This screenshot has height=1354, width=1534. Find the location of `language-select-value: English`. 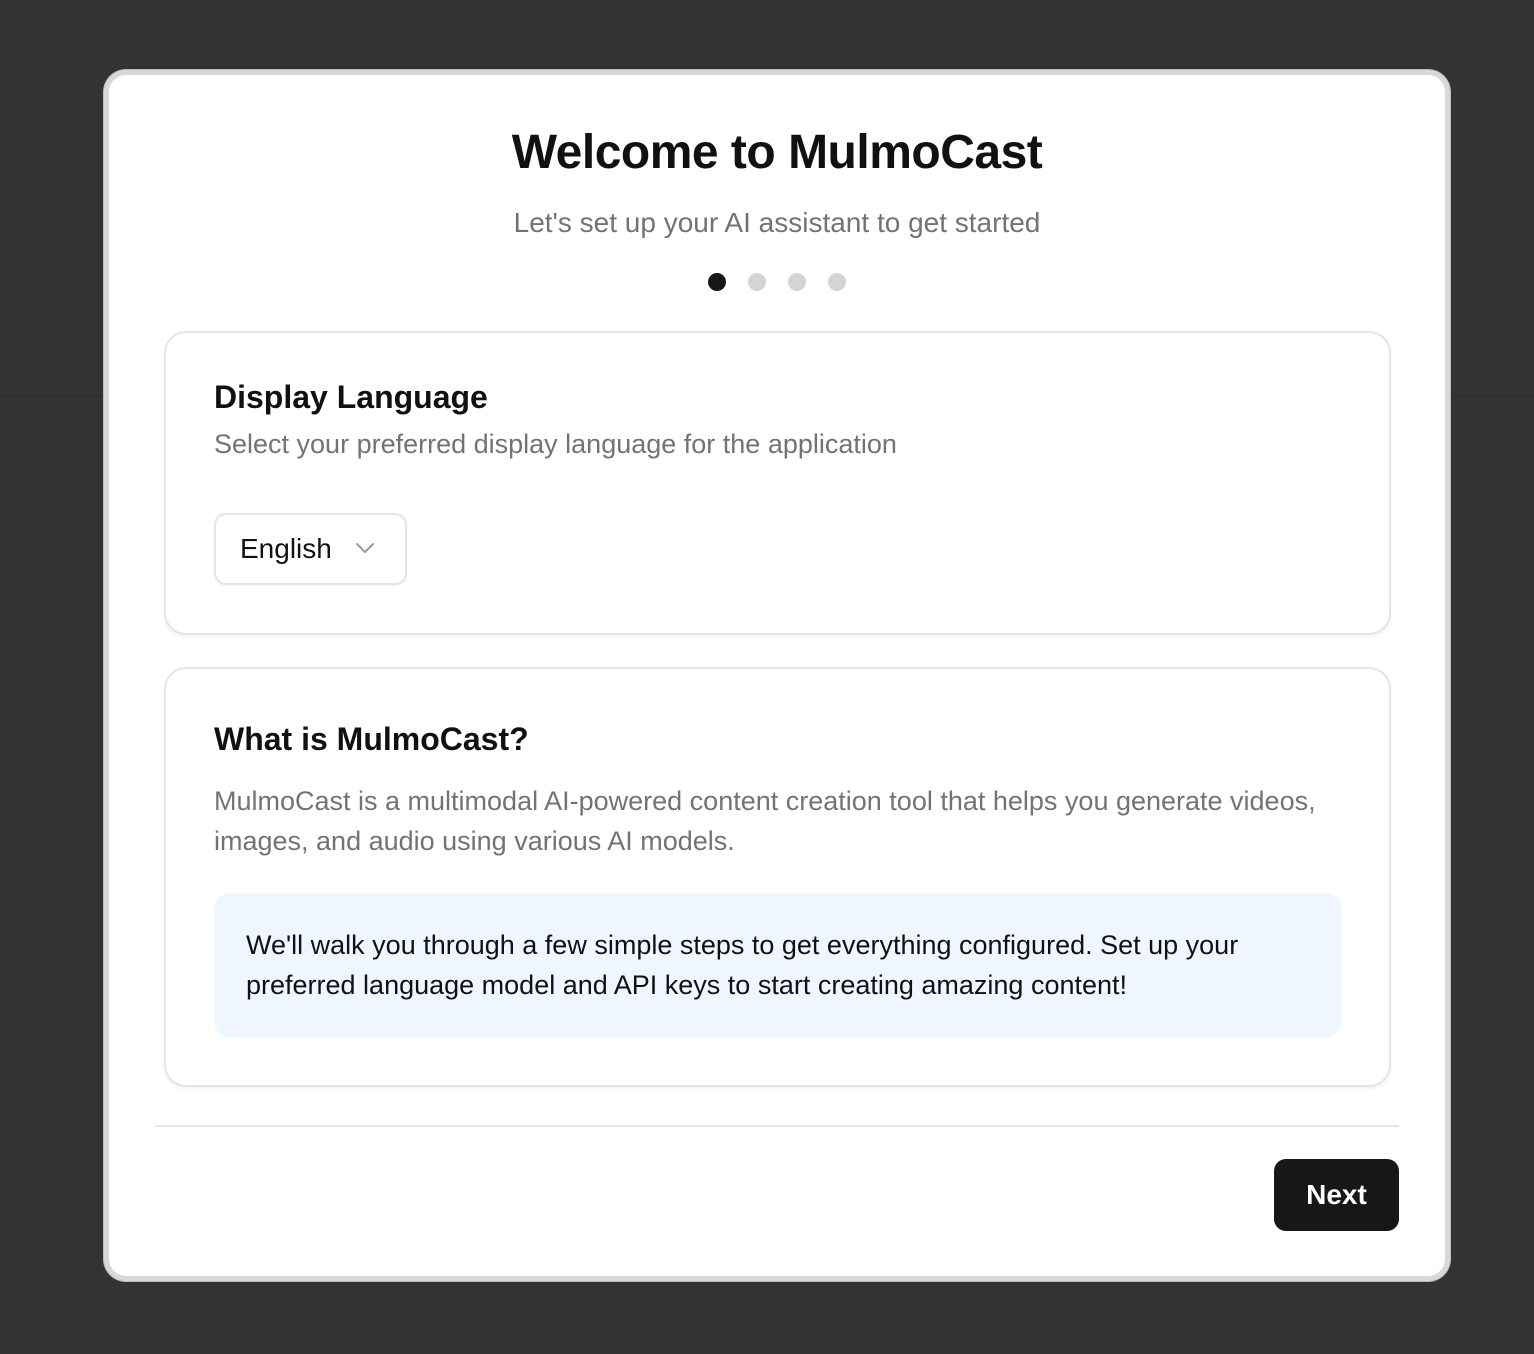

language-select-value: English is located at coordinates (286, 548).